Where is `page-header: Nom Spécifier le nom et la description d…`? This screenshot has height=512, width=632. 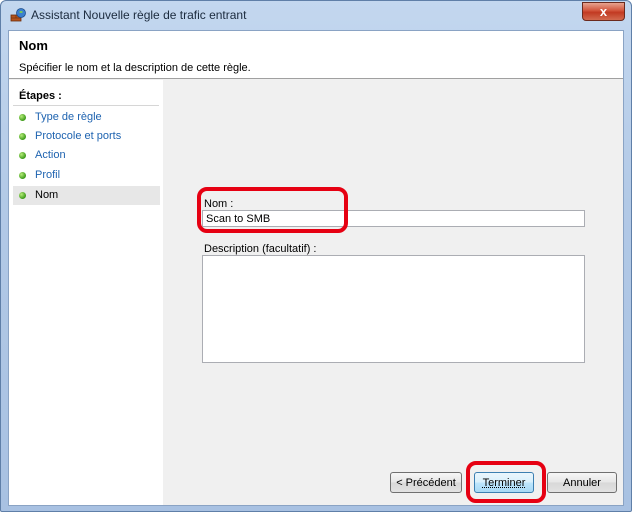 page-header: Nom Spécifier le nom et la description d… is located at coordinates (316, 55).